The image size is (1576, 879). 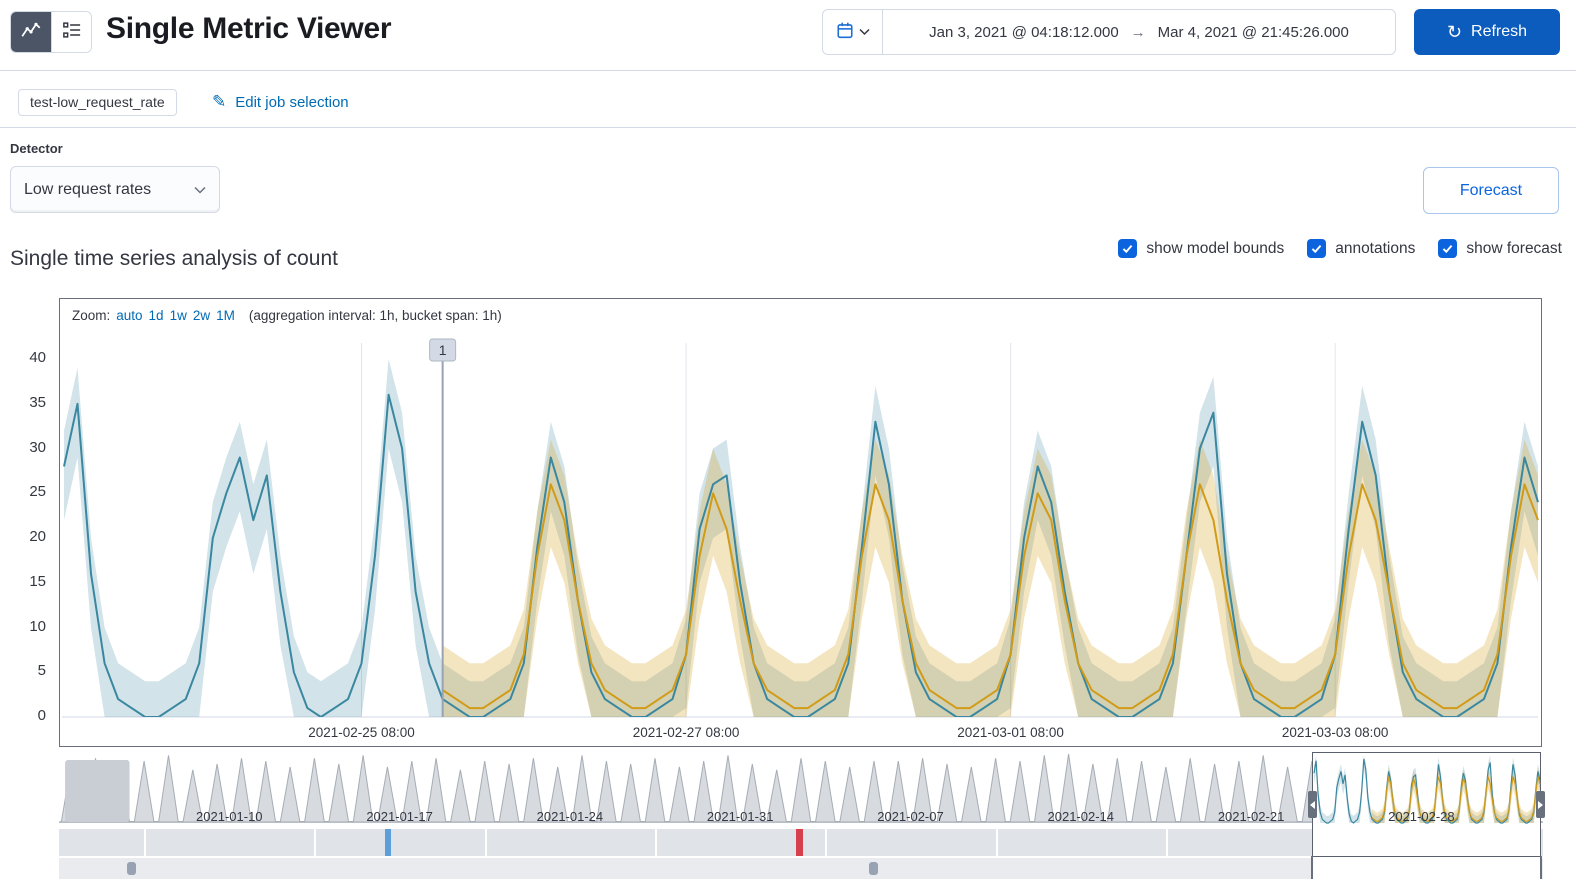 What do you see at coordinates (249, 28) in the screenshot?
I see `page-title: Single Metric Viewer` at bounding box center [249, 28].